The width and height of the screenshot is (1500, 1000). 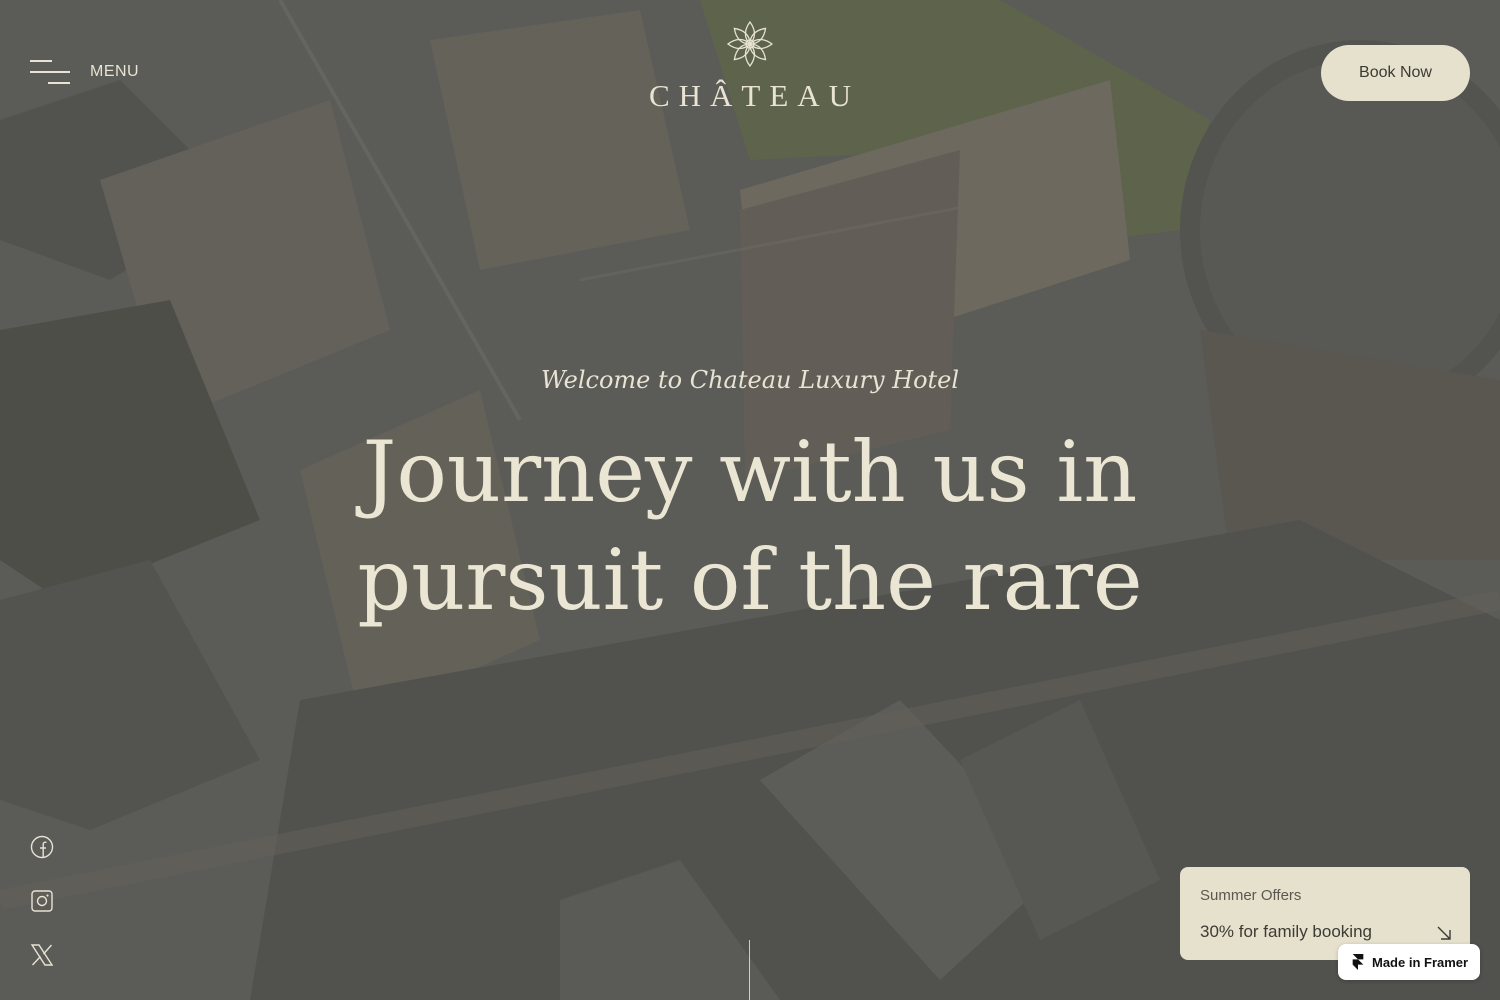 I want to click on hero-subtitle: Welcome to Chateau Luxury Hotel, so click(x=750, y=380).